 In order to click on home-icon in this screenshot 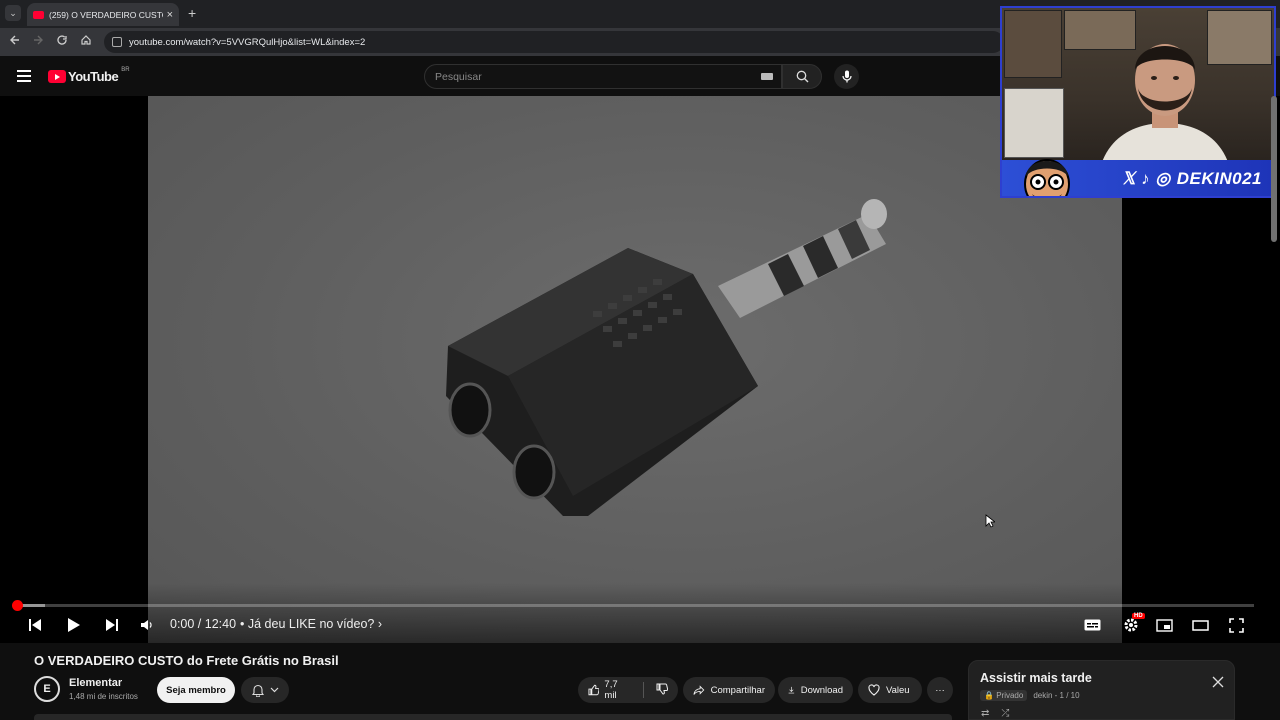, I will do `click(86, 41)`.